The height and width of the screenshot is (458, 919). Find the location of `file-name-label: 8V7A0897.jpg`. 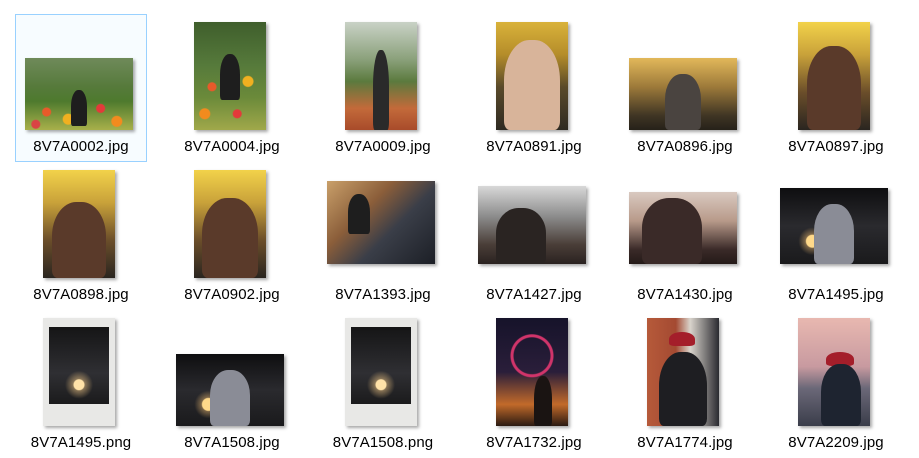

file-name-label: 8V7A0897.jpg is located at coordinates (836, 146).